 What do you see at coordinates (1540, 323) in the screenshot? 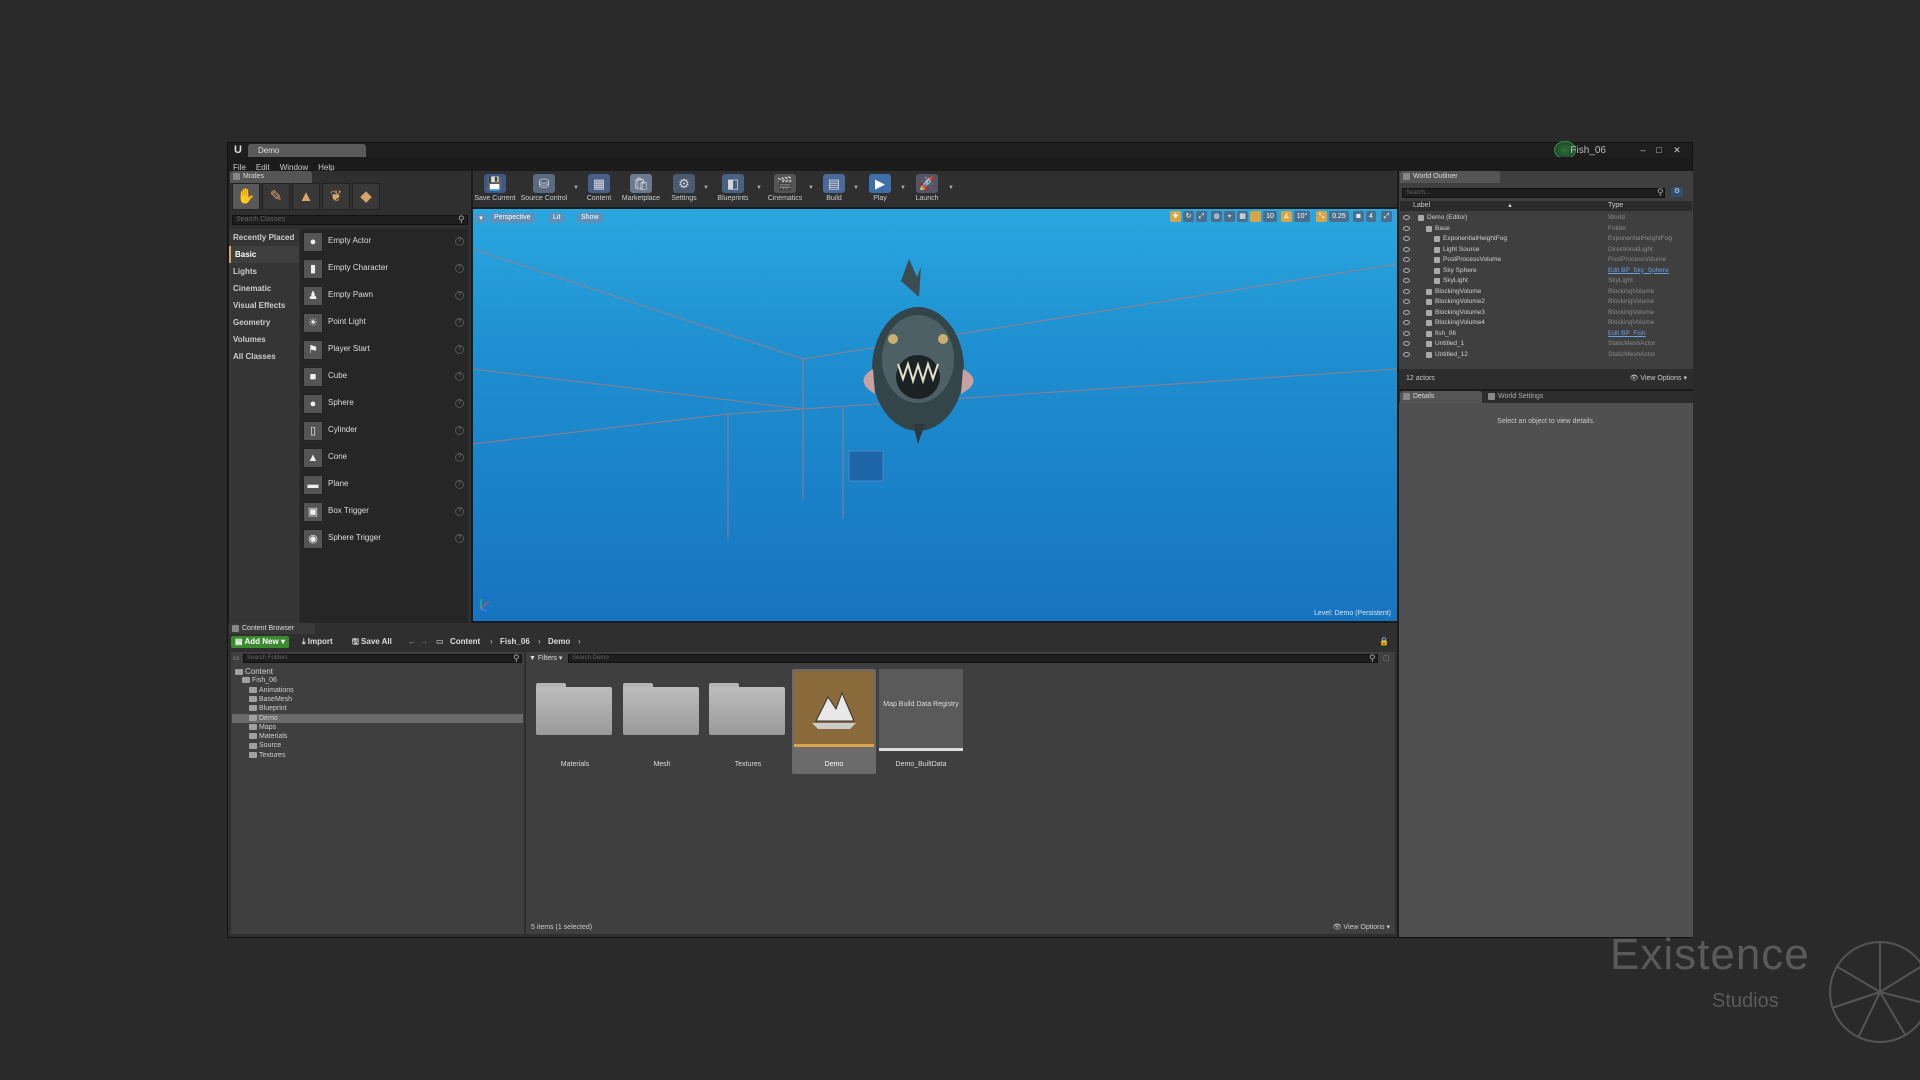
I see `outliner-row: BlockingVolume4 BlockingVolume` at bounding box center [1540, 323].